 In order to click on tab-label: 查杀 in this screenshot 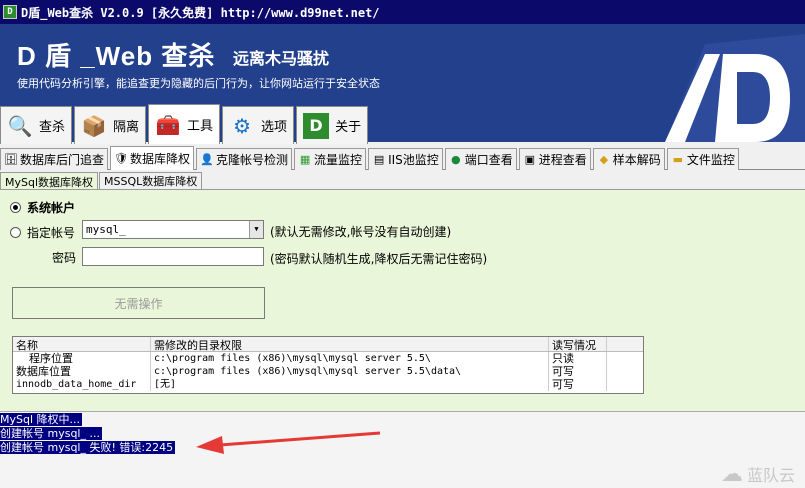, I will do `click(52, 127)`.